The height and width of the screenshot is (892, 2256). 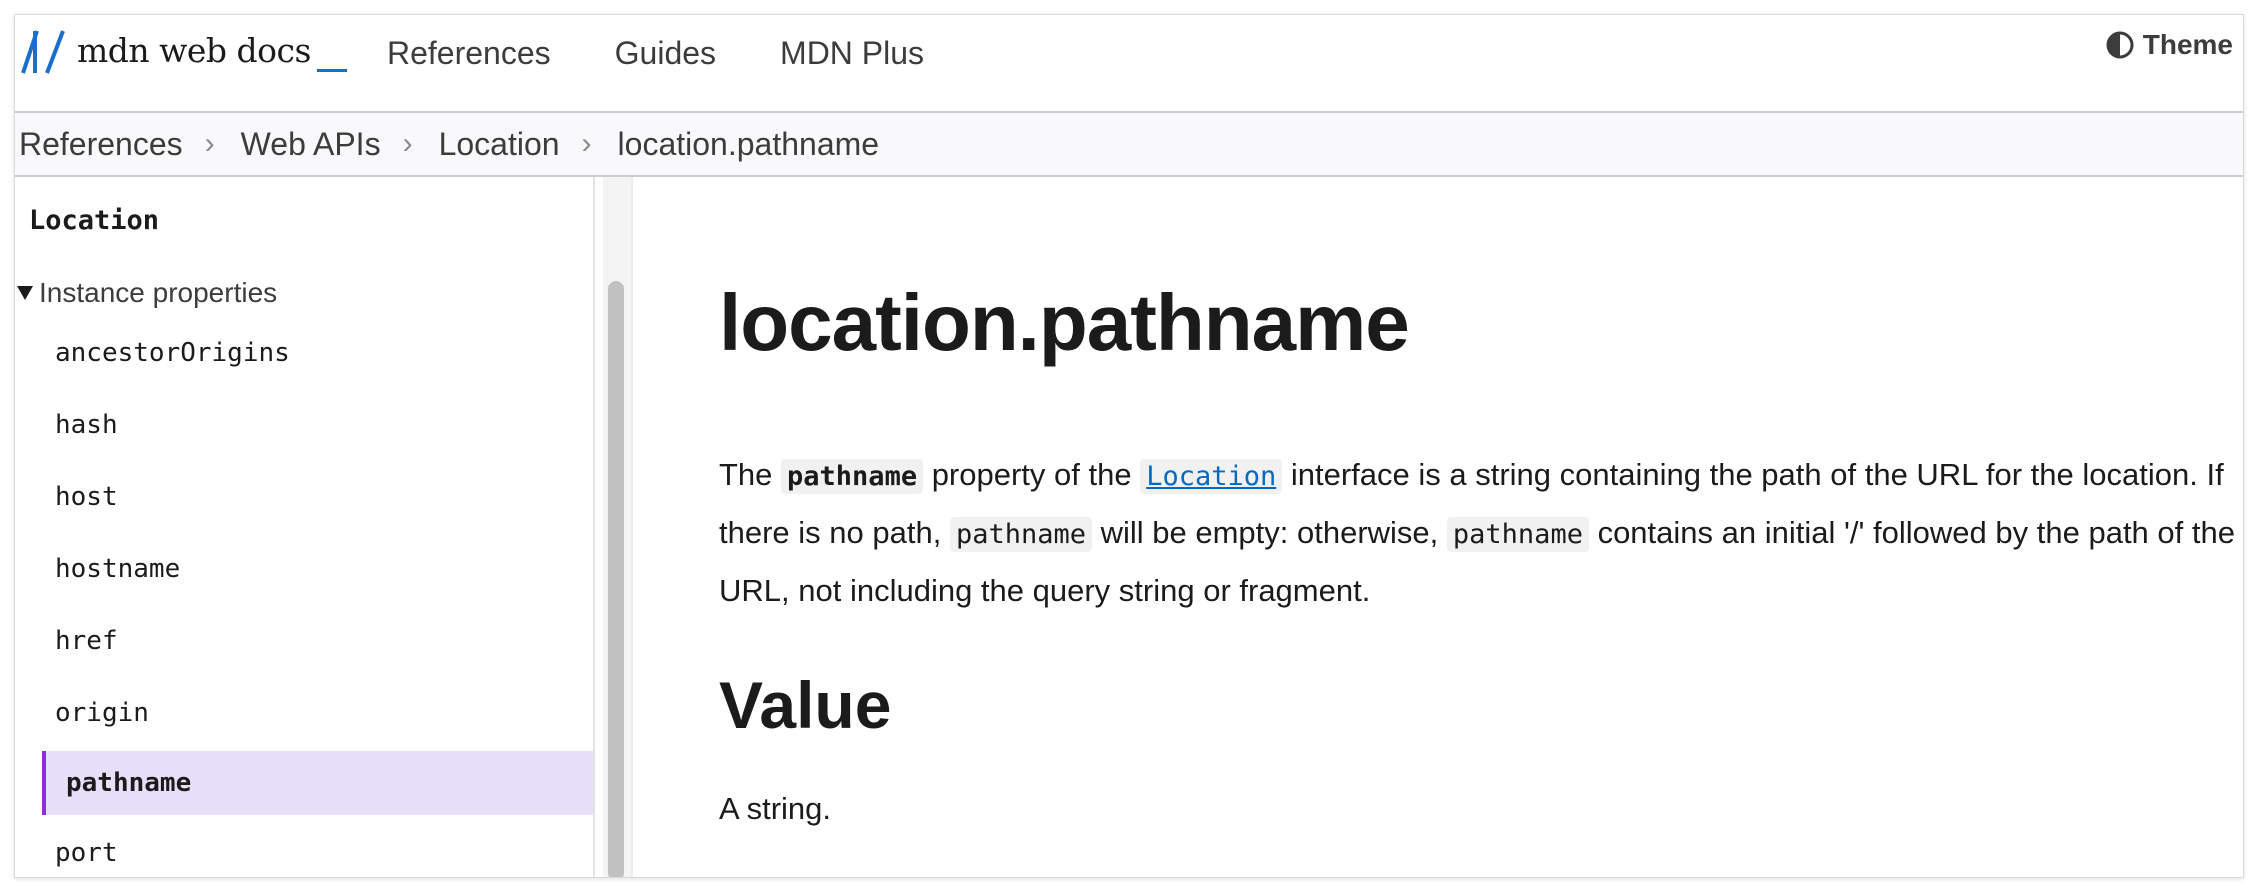 I want to click on breadcrumb-current: location.pathname, so click(x=748, y=143).